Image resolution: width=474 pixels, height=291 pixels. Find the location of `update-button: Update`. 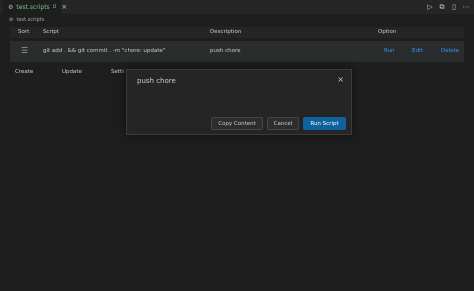

update-button: Update is located at coordinates (72, 72).